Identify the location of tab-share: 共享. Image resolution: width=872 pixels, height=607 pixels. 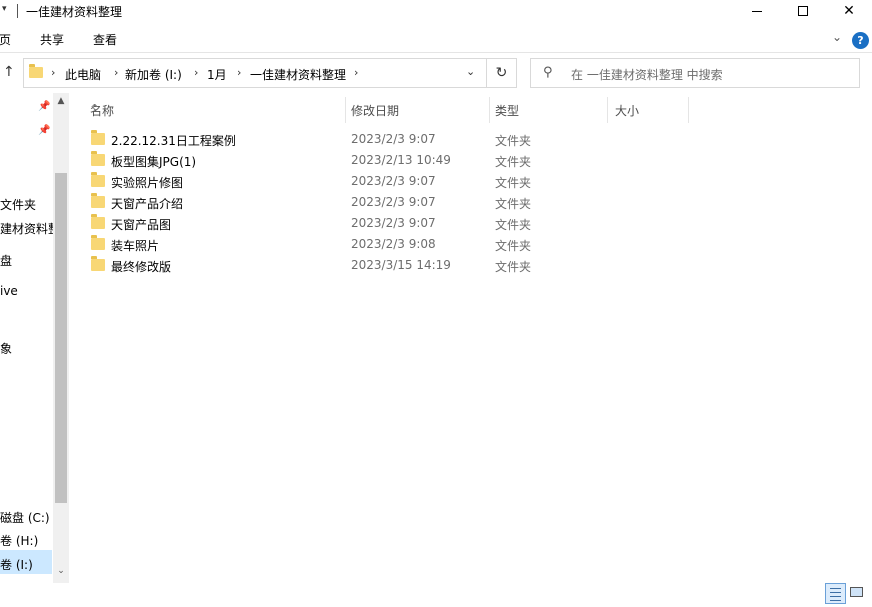
(52, 39).